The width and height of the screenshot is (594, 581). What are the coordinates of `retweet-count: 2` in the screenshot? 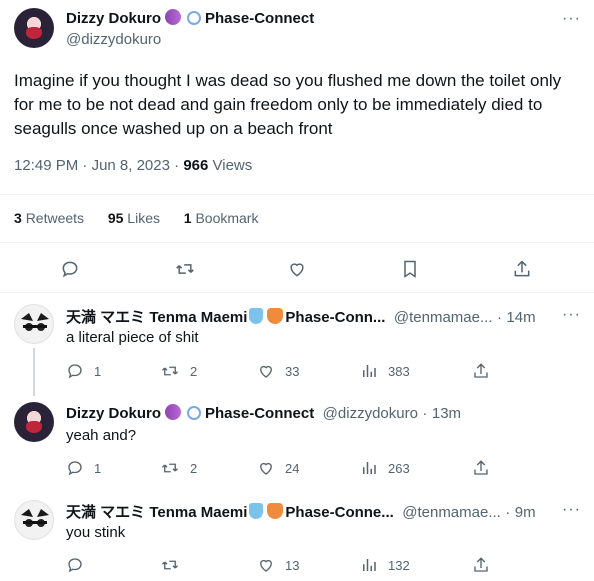 It's located at (194, 371).